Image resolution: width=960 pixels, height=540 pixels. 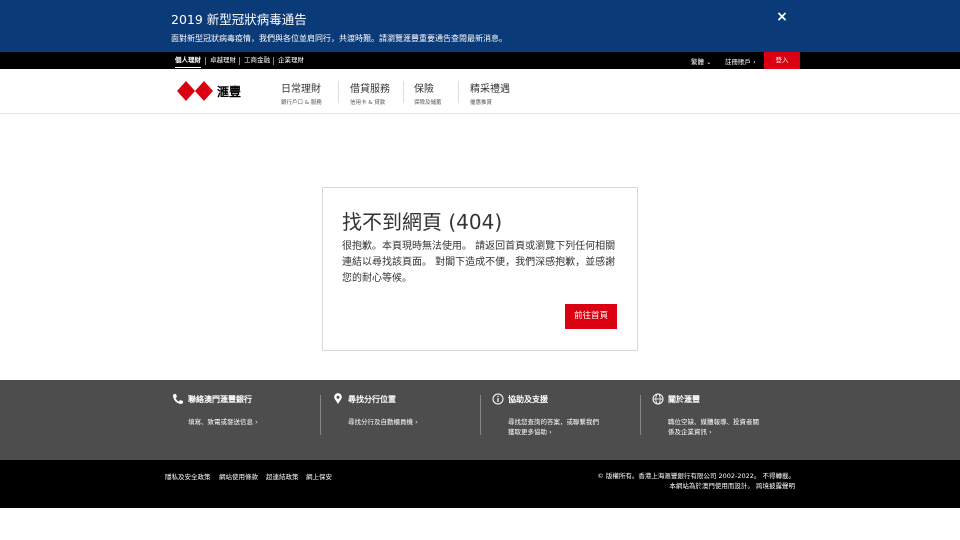 What do you see at coordinates (684, 399) in the screenshot?
I see `footer-heading: 關於滙豐` at bounding box center [684, 399].